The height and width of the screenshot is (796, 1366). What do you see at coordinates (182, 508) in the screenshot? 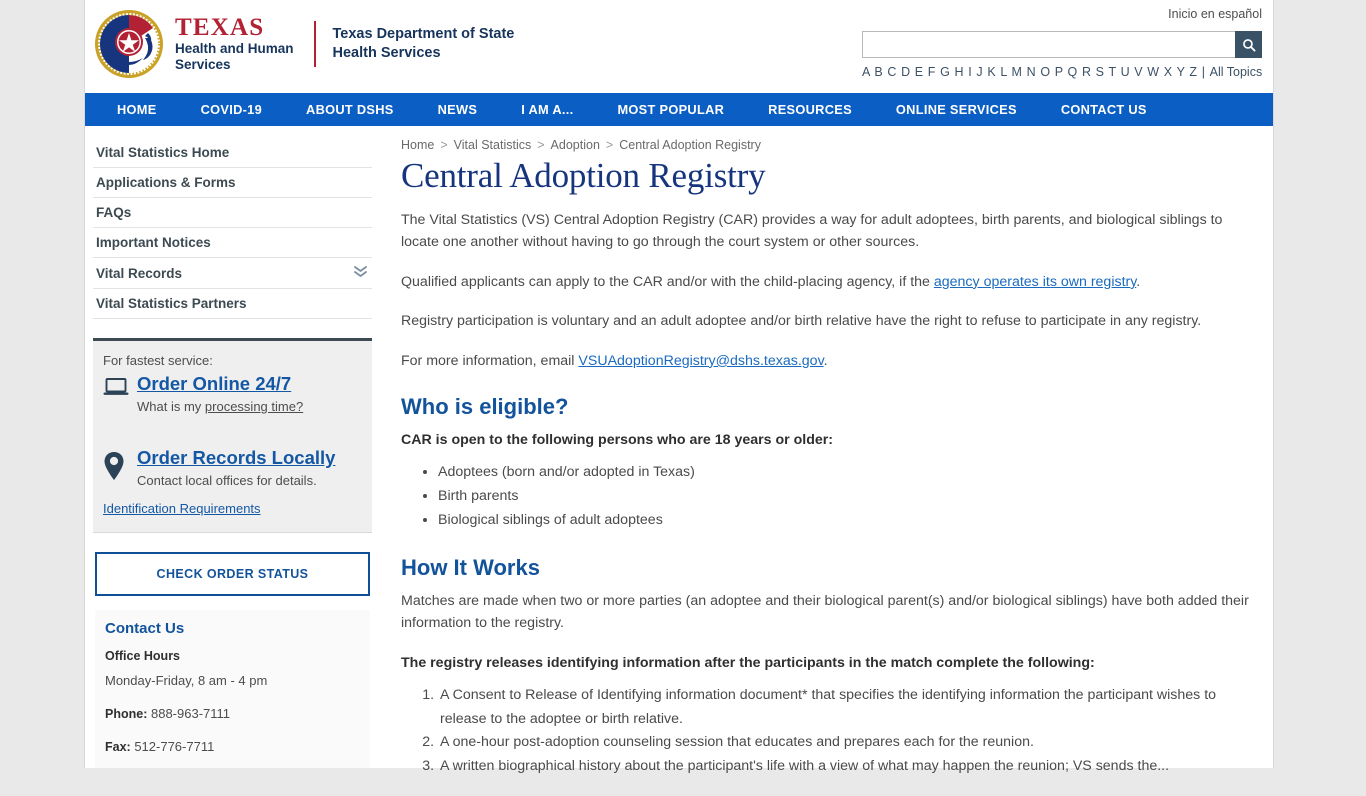
I see `identification-requirements-link: Identification Requirements` at bounding box center [182, 508].